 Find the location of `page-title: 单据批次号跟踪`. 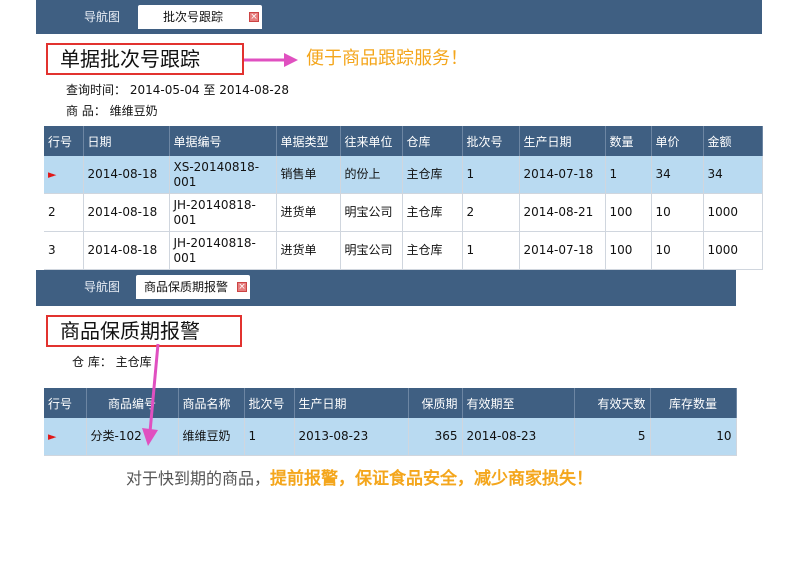

page-title: 单据批次号跟踪 is located at coordinates (145, 59).